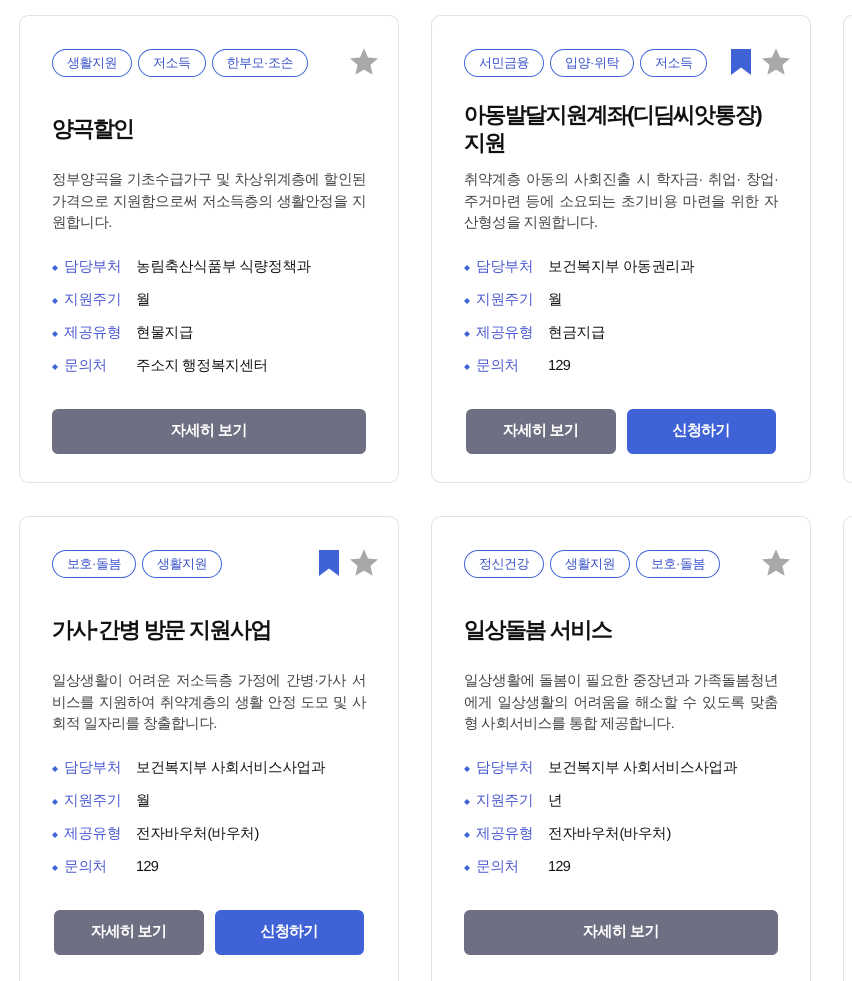 This screenshot has height=981, width=852. Describe the element at coordinates (209, 703) in the screenshot. I see `card-description: 일상생활이 어려운 저소득층 가정에 간병·가사 서비스를 지원하여 취약계층의 생활 안정 도모 및 사회적 일자리를 창출합니다.` at that location.